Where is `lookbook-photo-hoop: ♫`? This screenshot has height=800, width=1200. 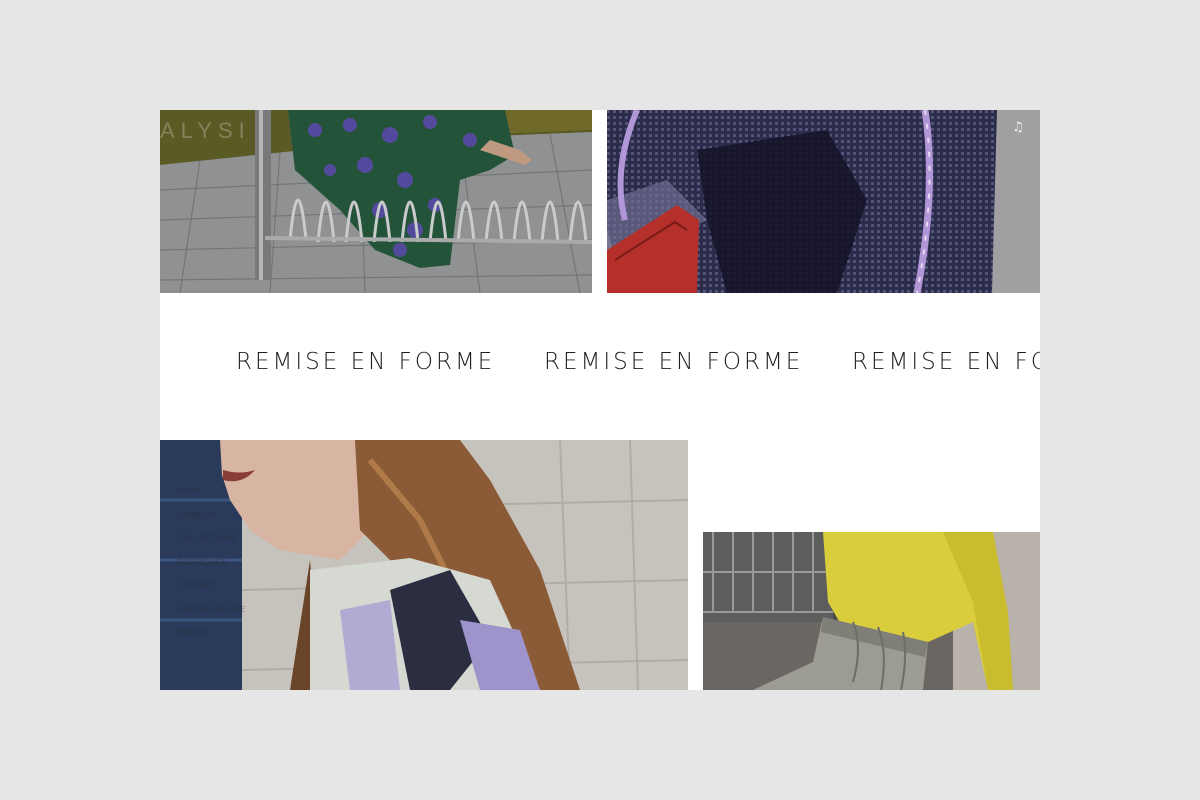
lookbook-photo-hoop: ♫ is located at coordinates (823, 201).